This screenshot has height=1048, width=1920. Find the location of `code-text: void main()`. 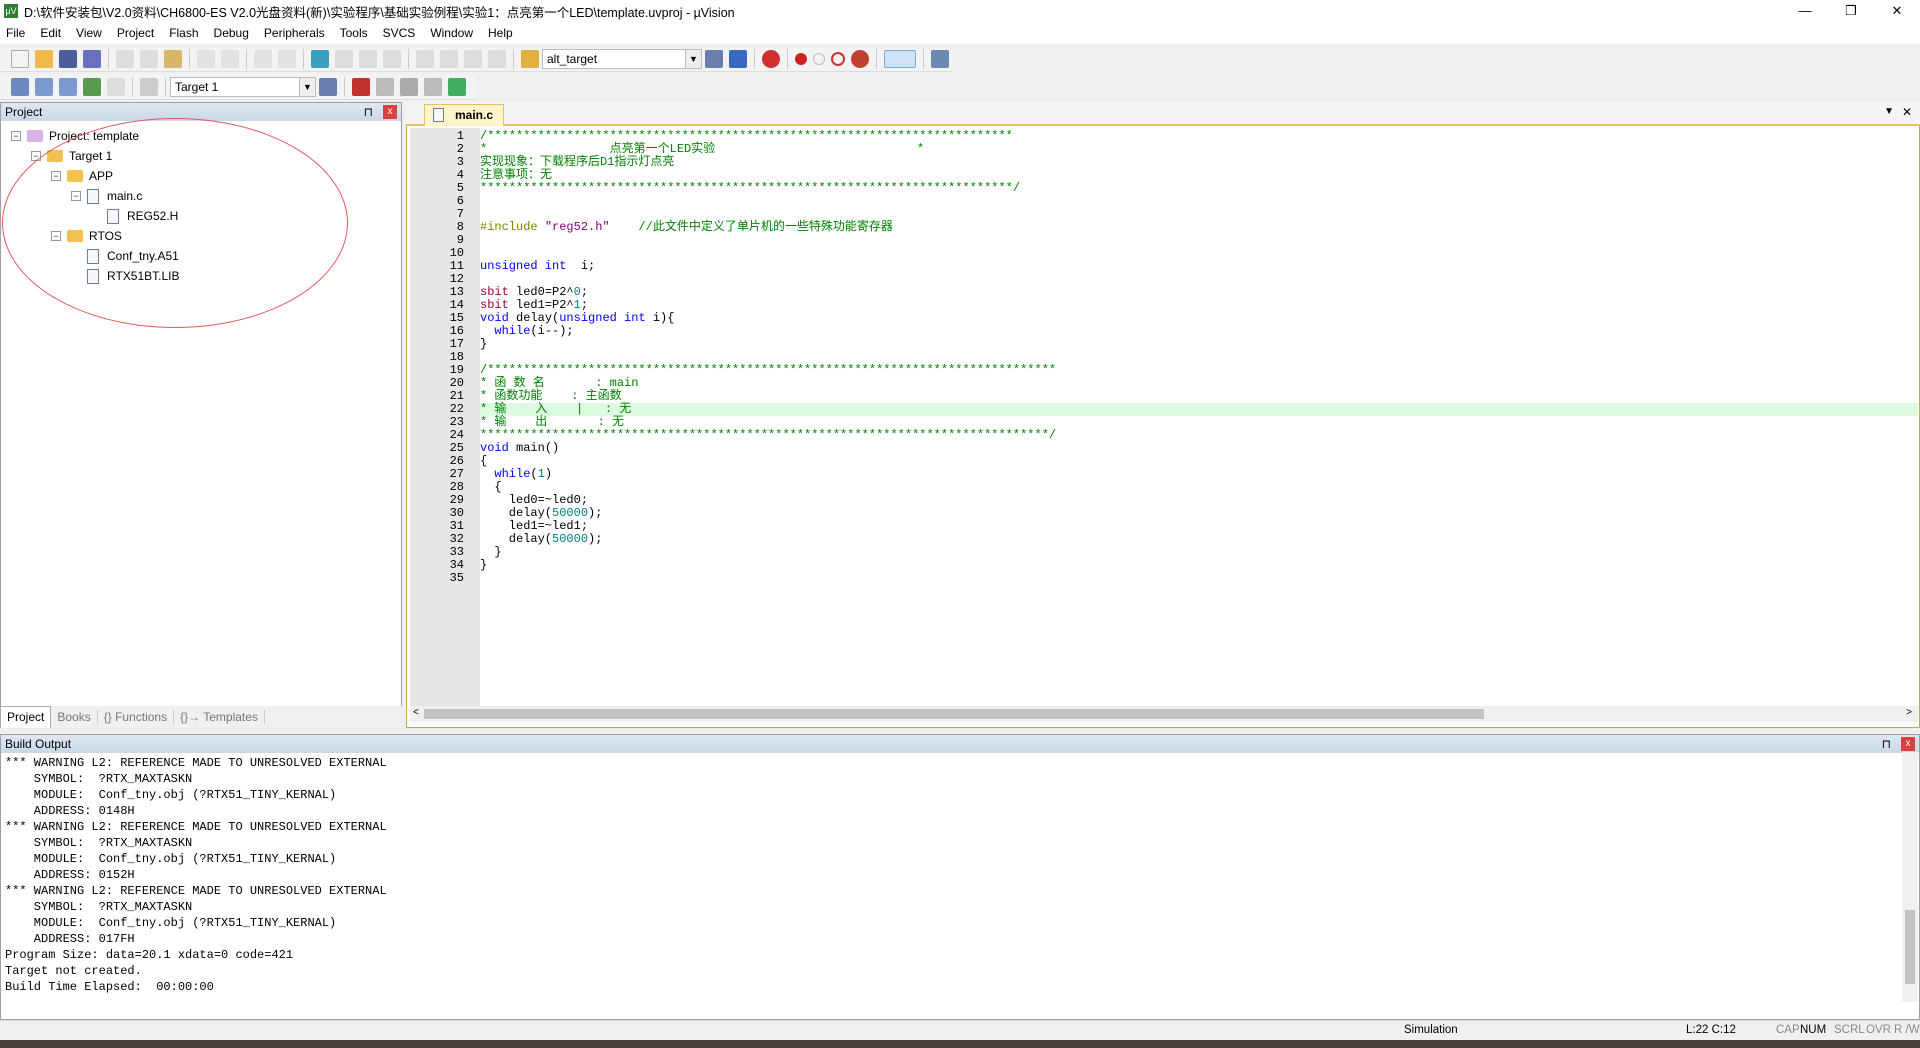

code-text: void main() is located at coordinates (520, 448).